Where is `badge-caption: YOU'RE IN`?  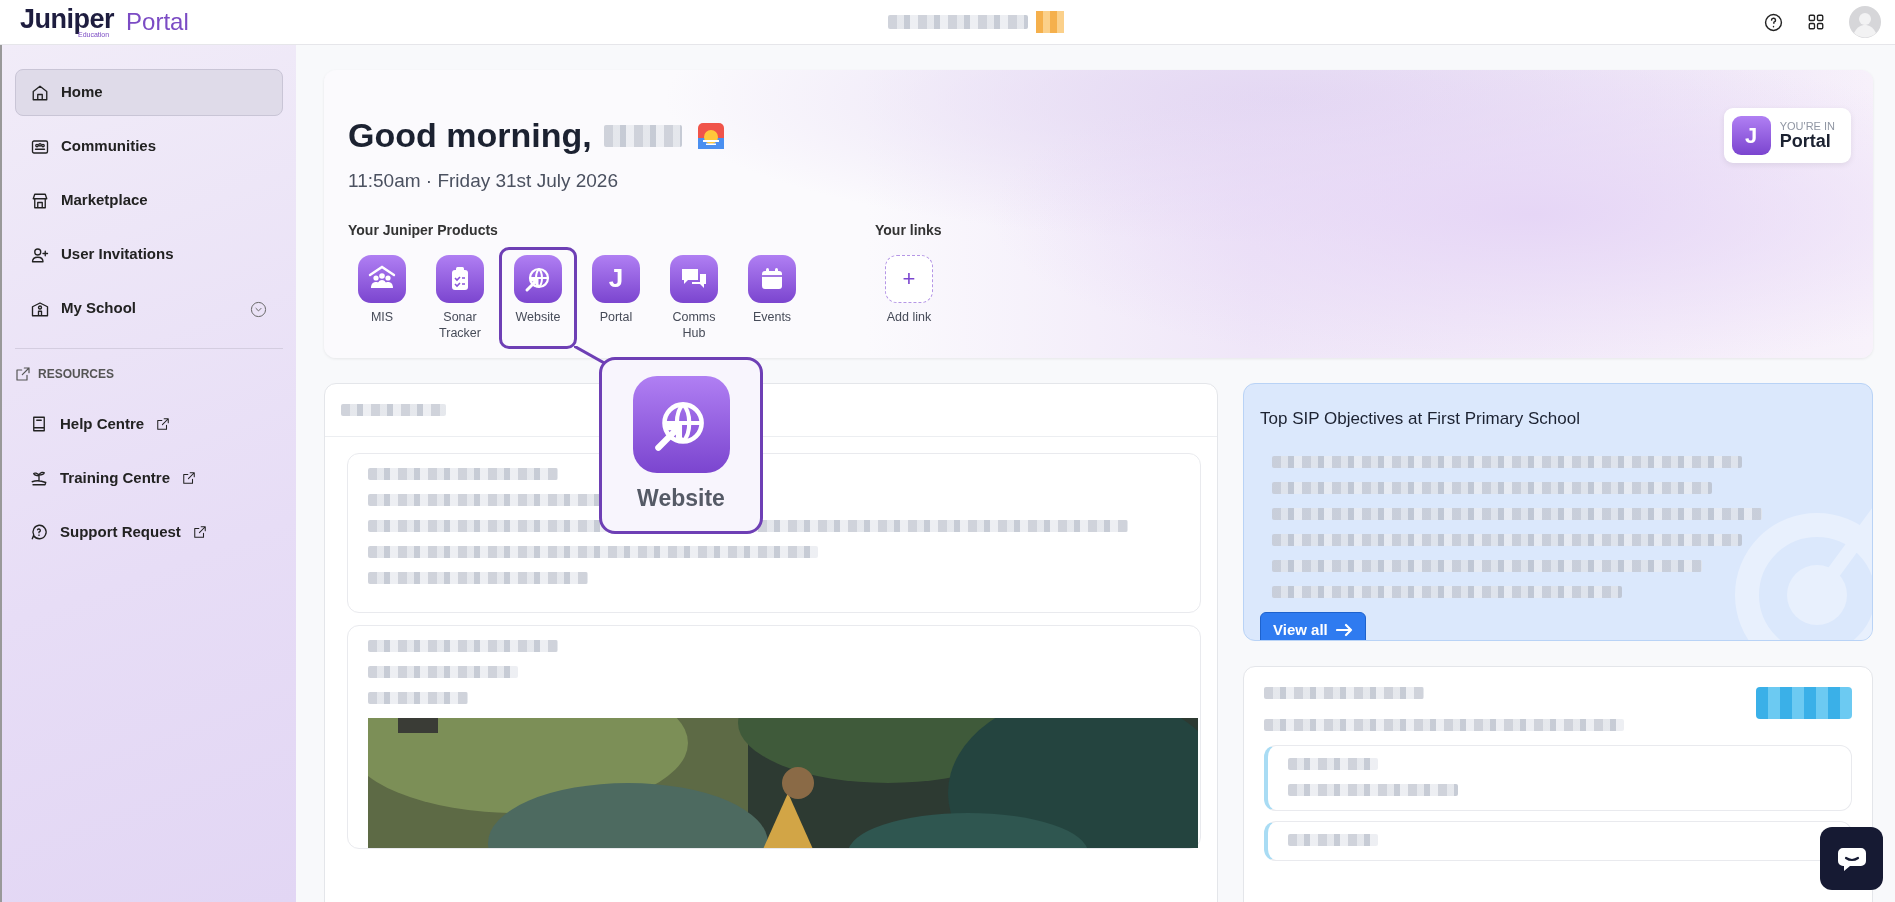 badge-caption: YOU'RE IN is located at coordinates (1807, 125).